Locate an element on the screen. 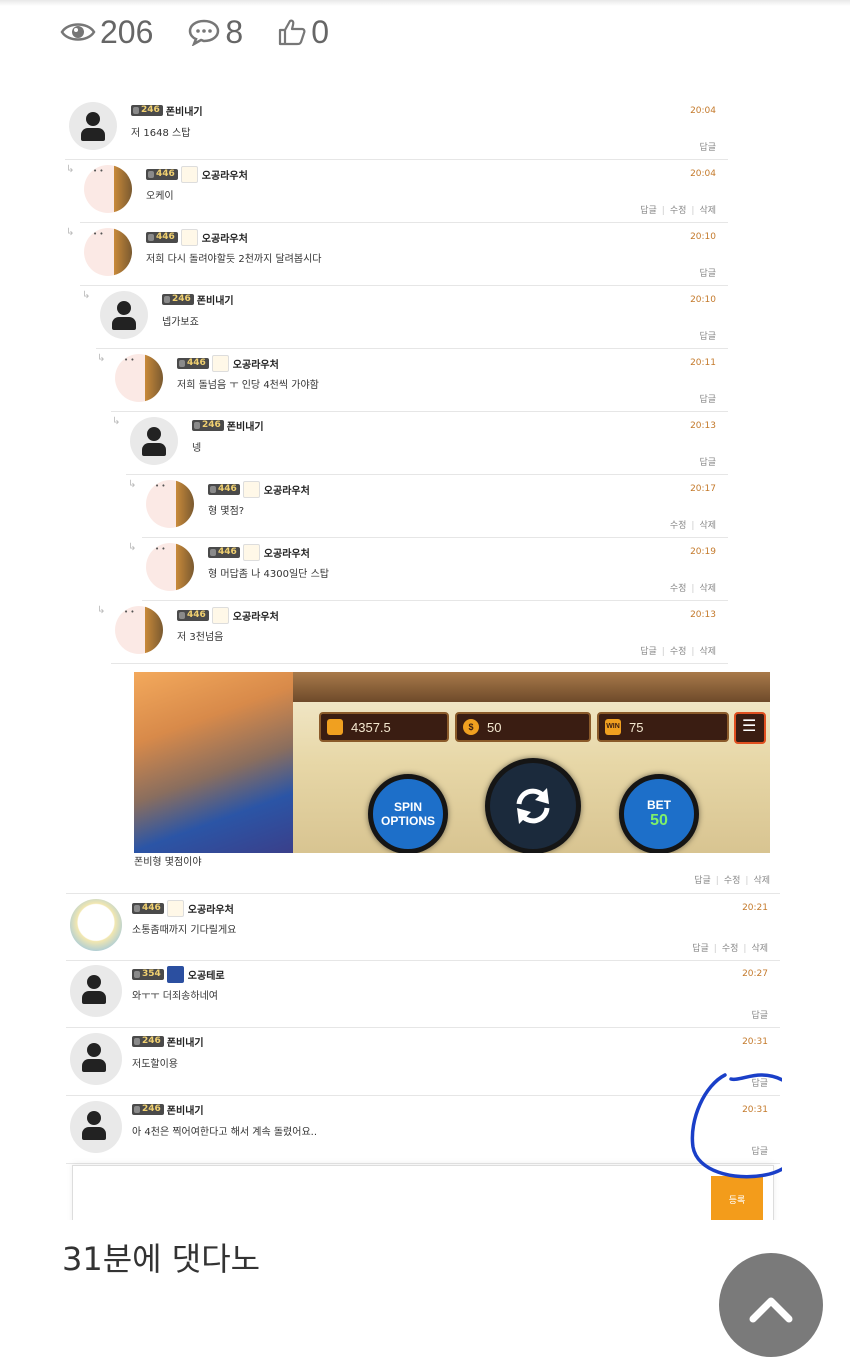 The height and width of the screenshot is (1357, 850). comment-time: 20:11 is located at coordinates (703, 363).